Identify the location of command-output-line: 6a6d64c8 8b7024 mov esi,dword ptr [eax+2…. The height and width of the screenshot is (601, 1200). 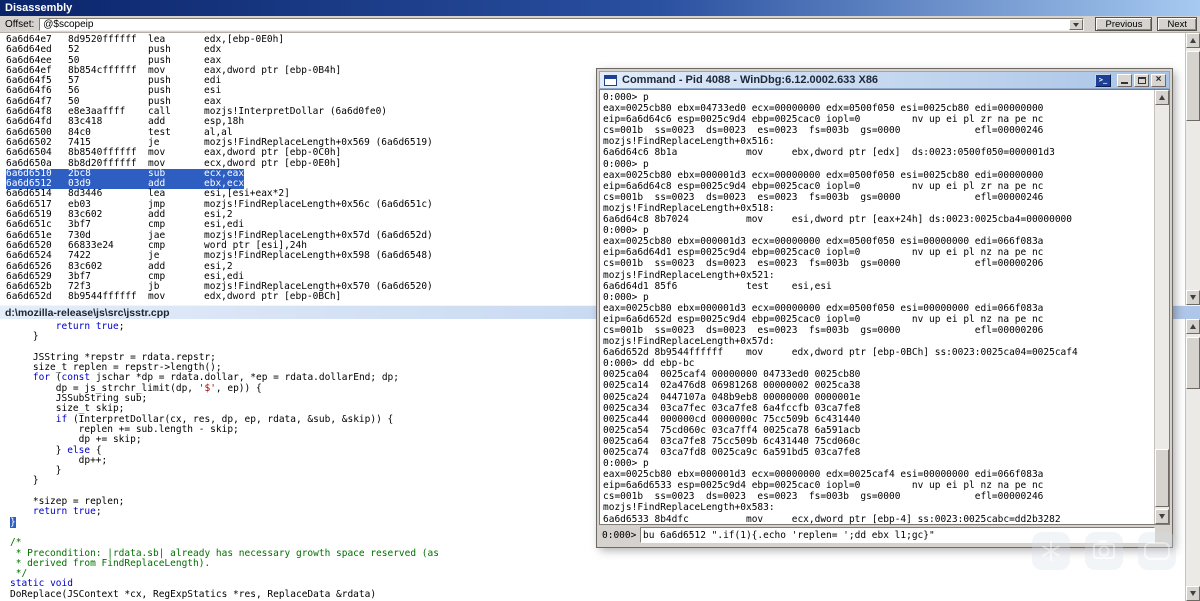
(837, 220).